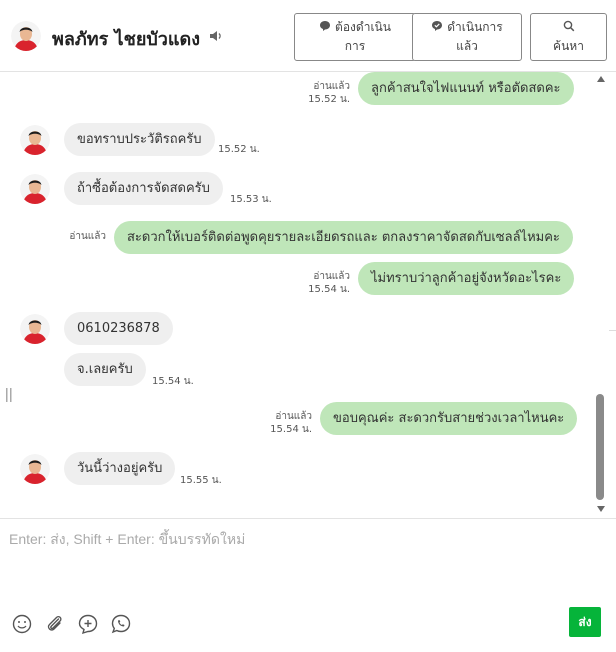 This screenshot has height=652, width=616. I want to click on message-time: 15.52 น., so click(239, 149).